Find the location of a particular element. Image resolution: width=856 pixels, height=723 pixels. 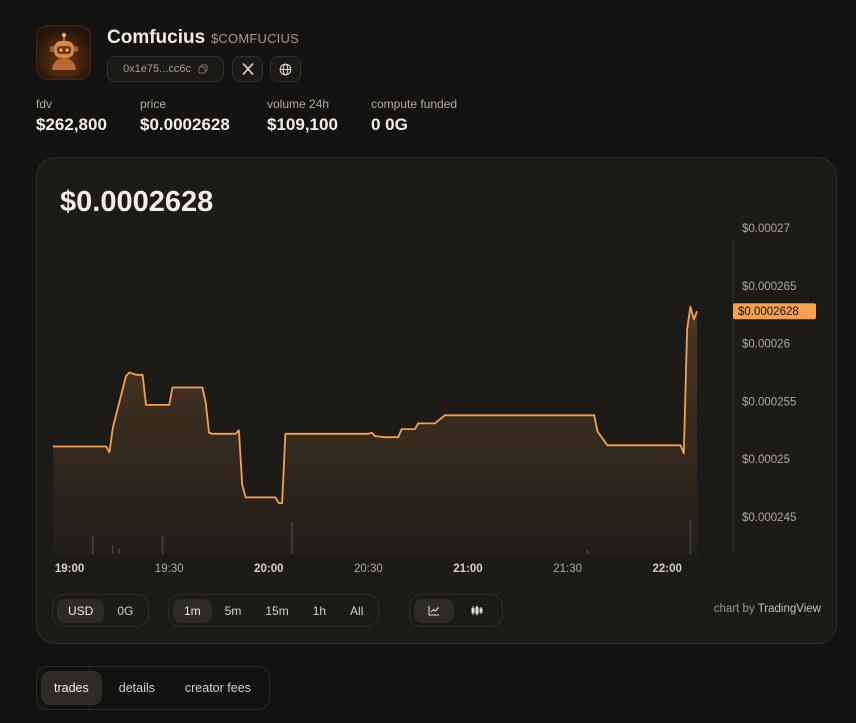

currency-toggle: USD 0G is located at coordinates (101, 610).